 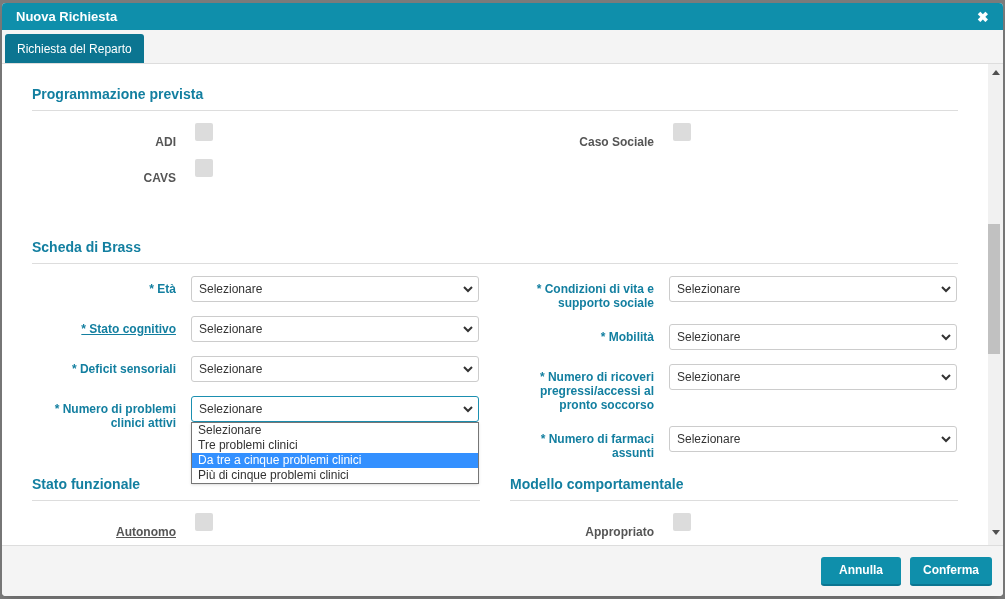 What do you see at coordinates (159, 178) in the screenshot?
I see `field-label: CAVS` at bounding box center [159, 178].